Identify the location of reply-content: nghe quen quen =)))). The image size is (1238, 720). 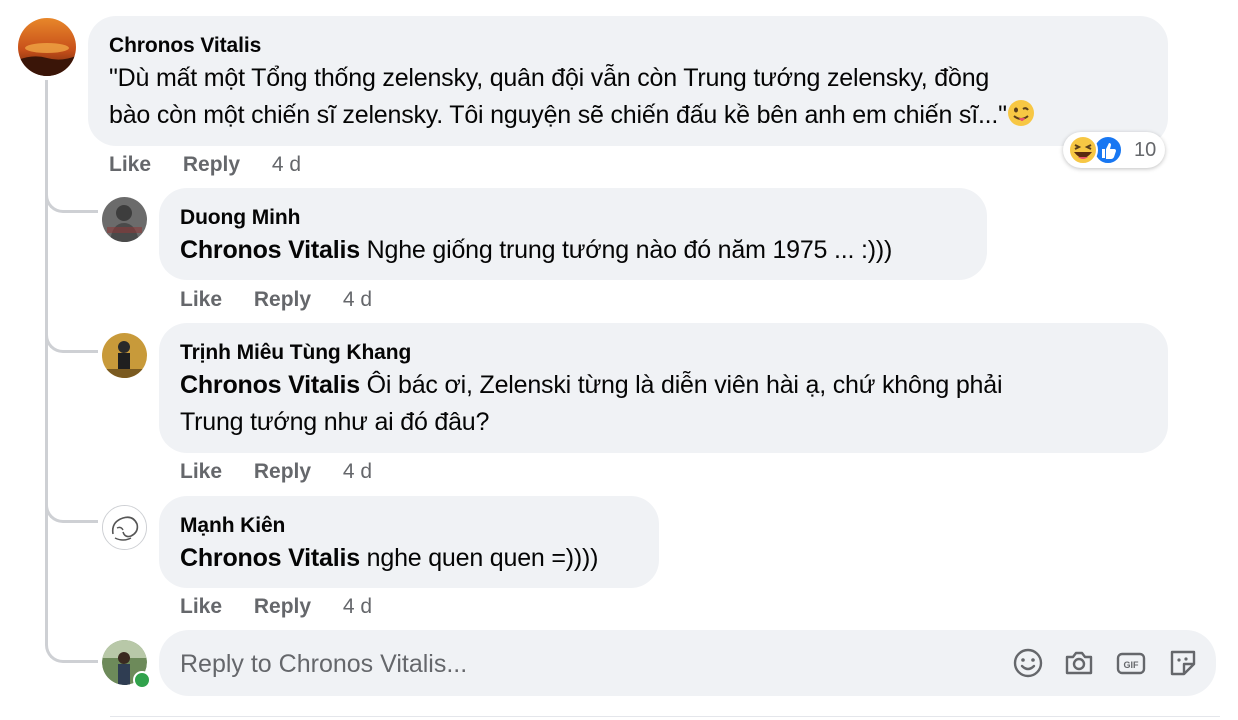
(482, 558).